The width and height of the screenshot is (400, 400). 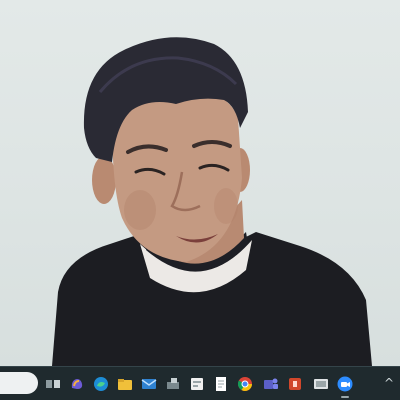 I want to click on file-explorer-icon, so click(x=125, y=384).